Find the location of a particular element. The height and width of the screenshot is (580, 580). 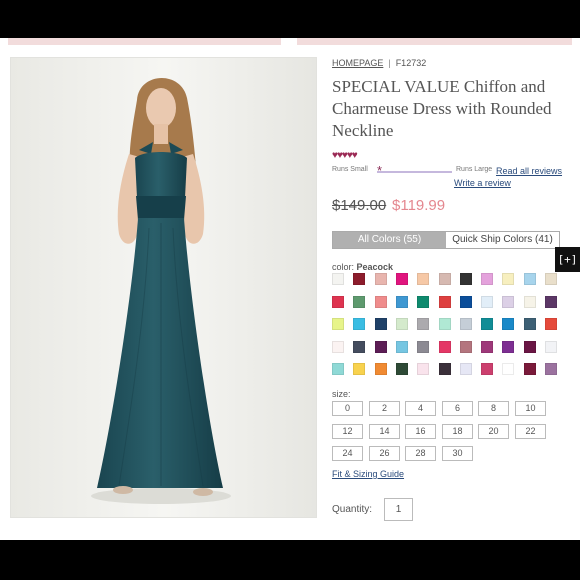

size-option: 2 is located at coordinates (384, 408).